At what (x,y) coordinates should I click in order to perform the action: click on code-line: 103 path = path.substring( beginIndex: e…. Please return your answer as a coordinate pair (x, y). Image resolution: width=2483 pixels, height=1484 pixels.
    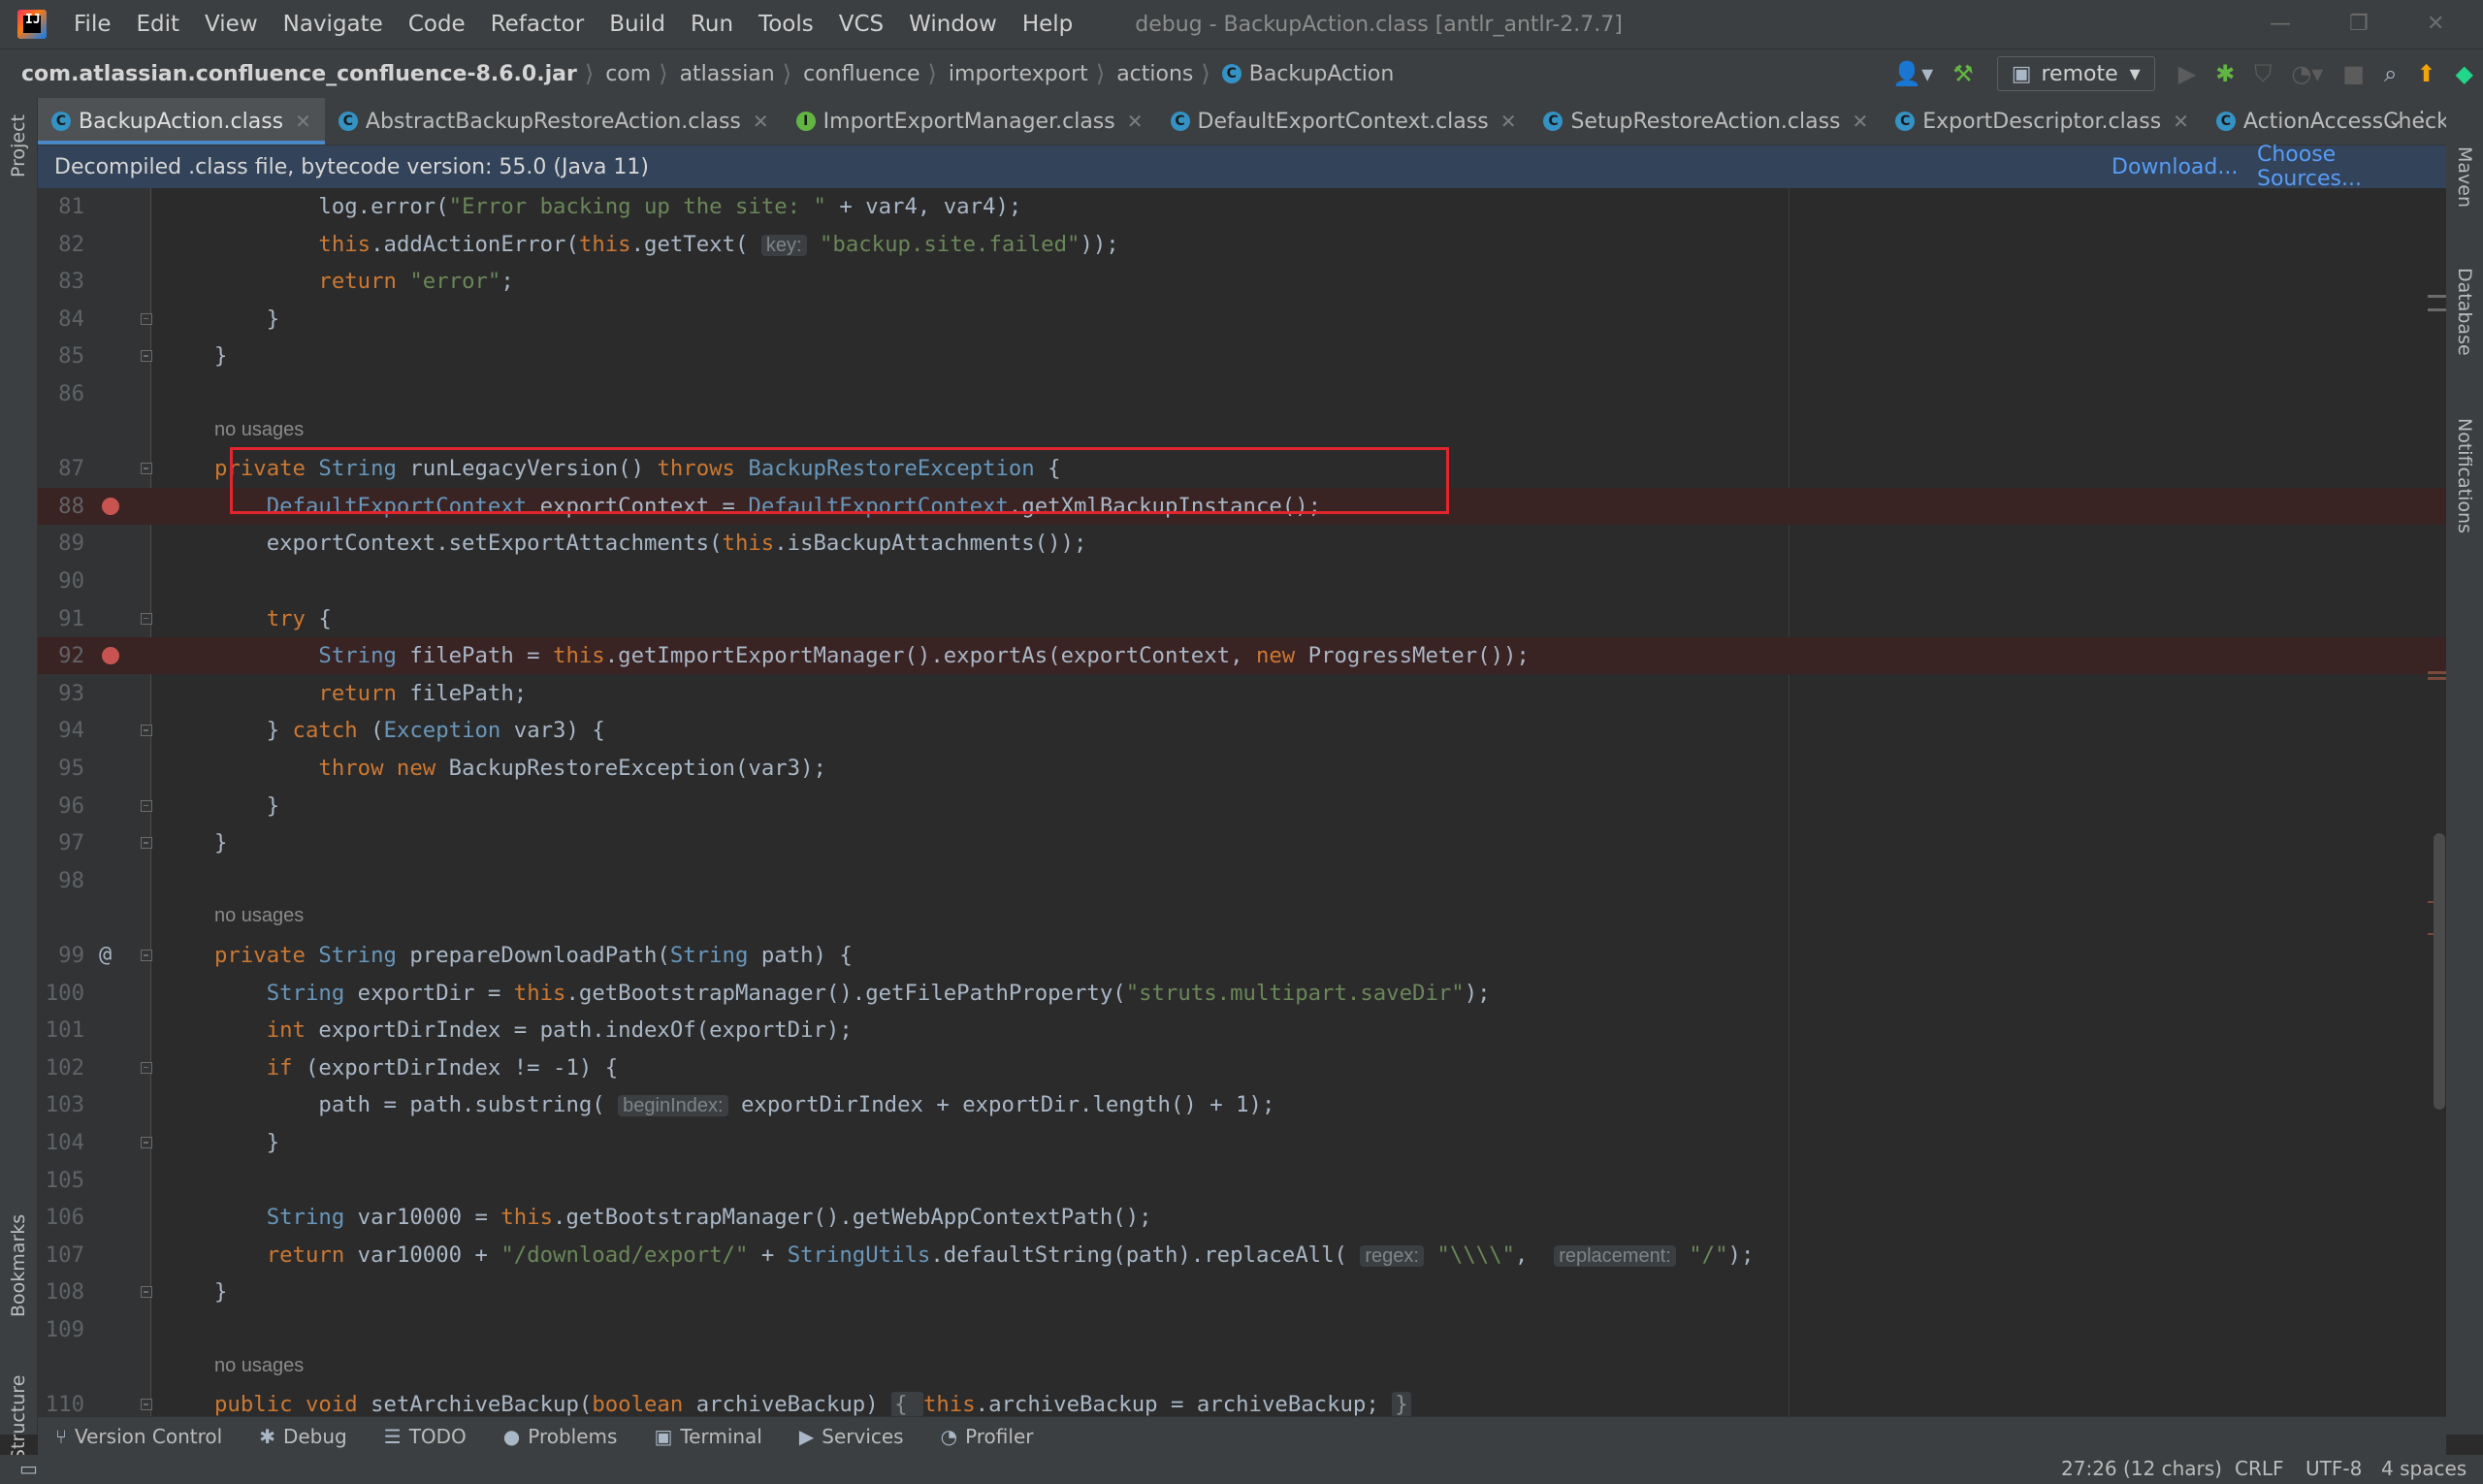
    Looking at the image, I should click on (1242, 1104).